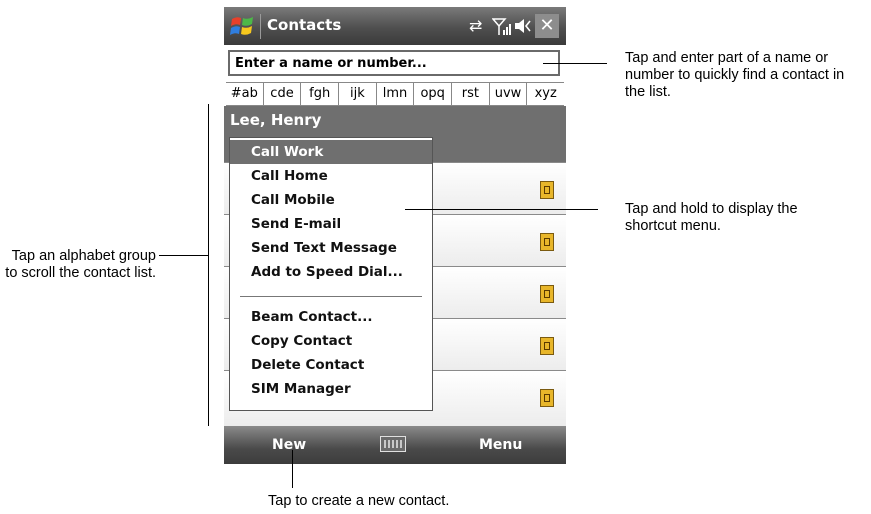  Describe the element at coordinates (331, 341) in the screenshot. I see `menu-item-copy-contact: Copy Contact` at that location.